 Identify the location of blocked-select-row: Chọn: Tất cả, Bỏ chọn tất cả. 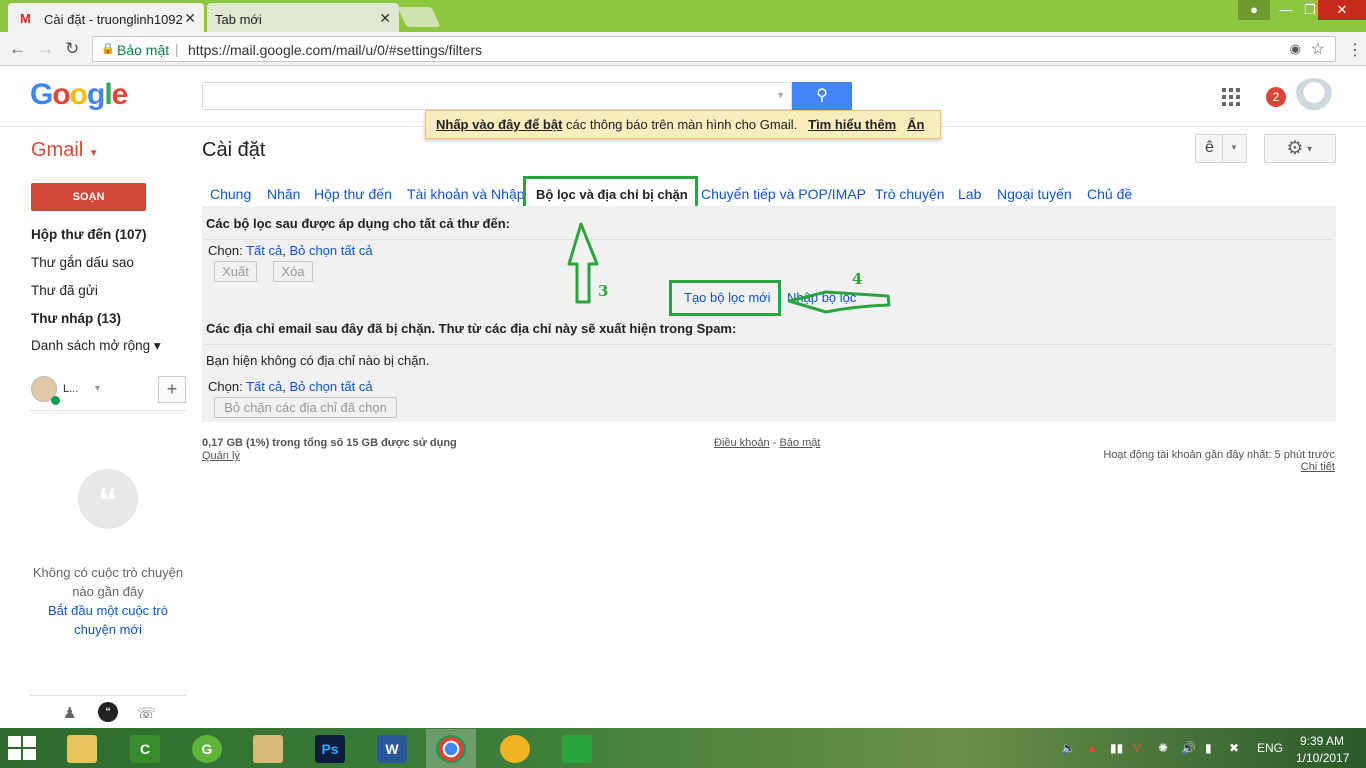
(290, 386).